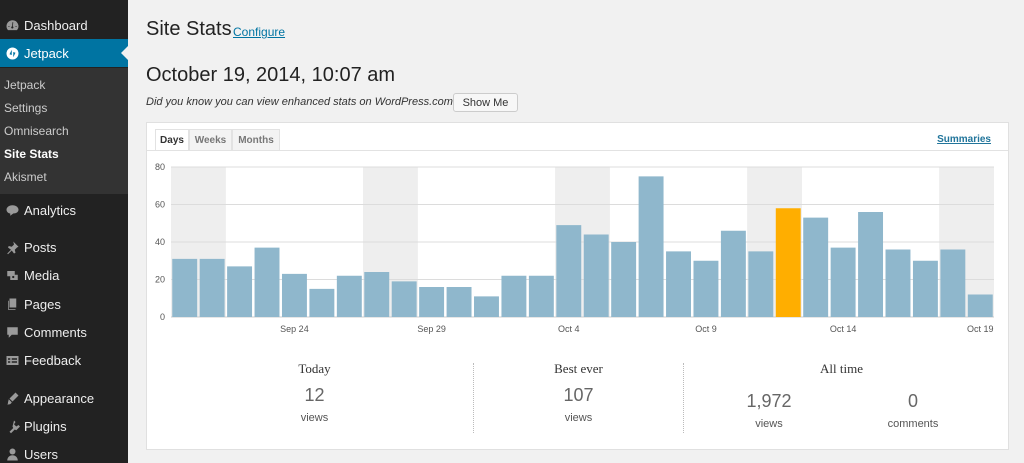 The height and width of the screenshot is (463, 1024). I want to click on configure-link: Configure, so click(259, 32).